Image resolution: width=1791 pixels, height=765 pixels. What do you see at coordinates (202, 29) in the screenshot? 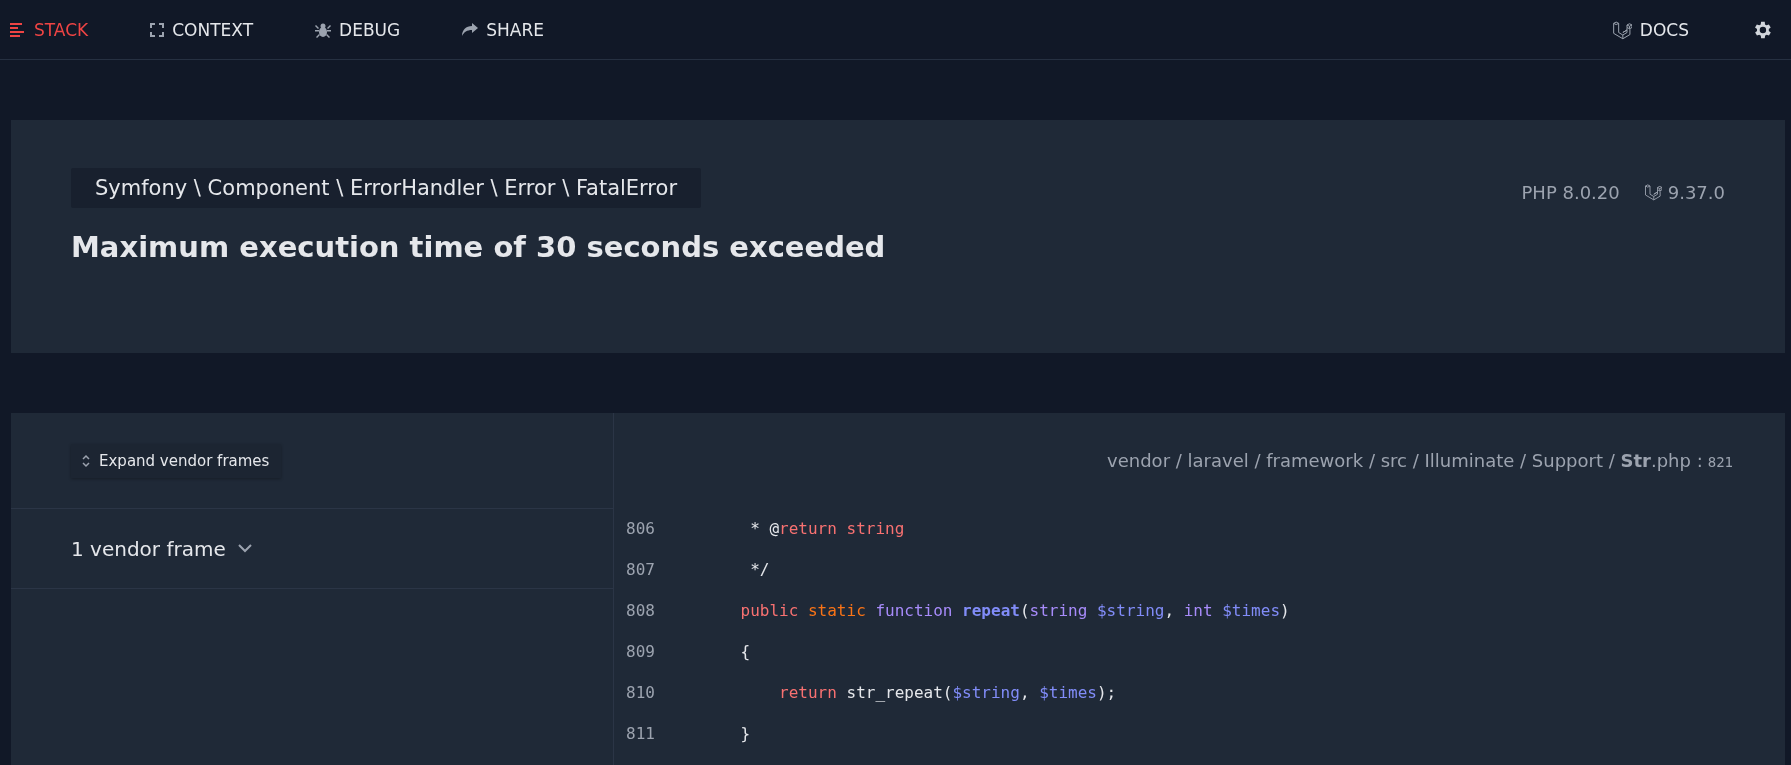
I see `nav-tab: CONTEXT` at bounding box center [202, 29].